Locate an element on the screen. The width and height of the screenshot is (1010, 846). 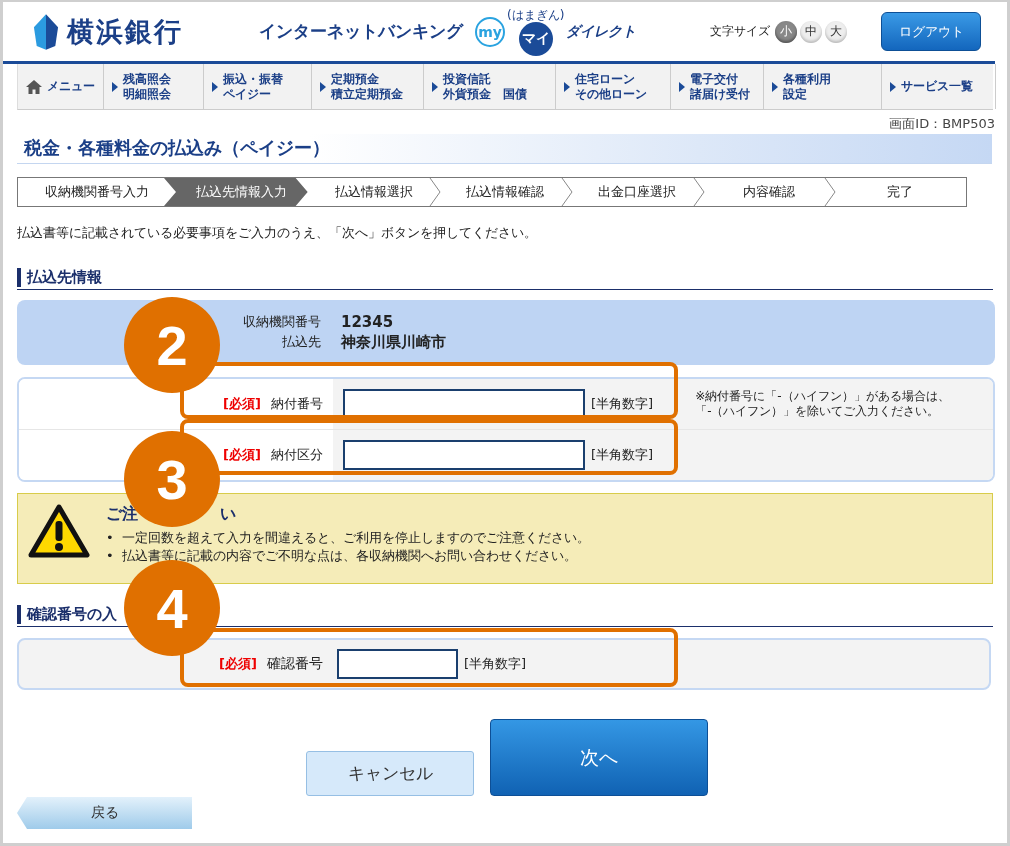
font-size-label: 文字サイズ is located at coordinates (740, 31).